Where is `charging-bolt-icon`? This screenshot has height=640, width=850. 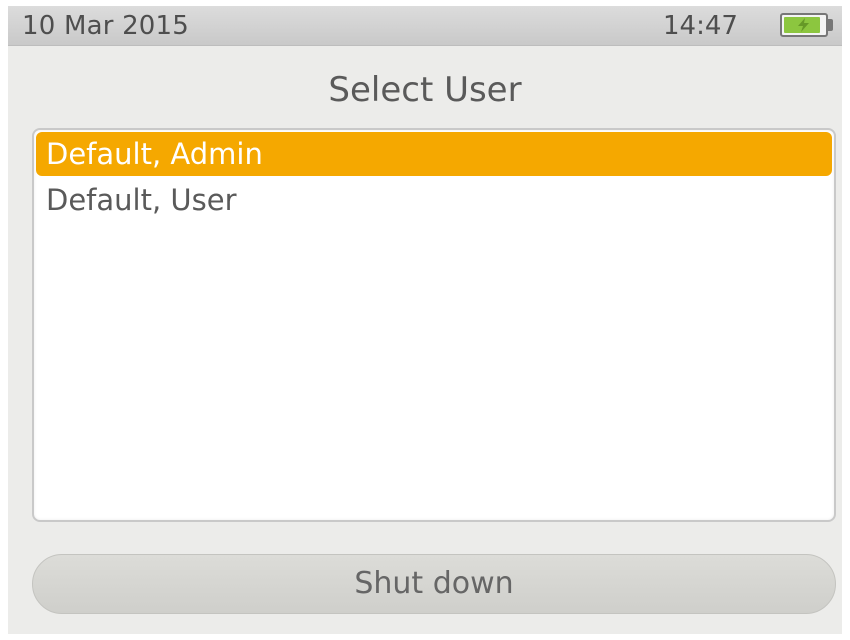
charging-bolt-icon is located at coordinates (803, 25).